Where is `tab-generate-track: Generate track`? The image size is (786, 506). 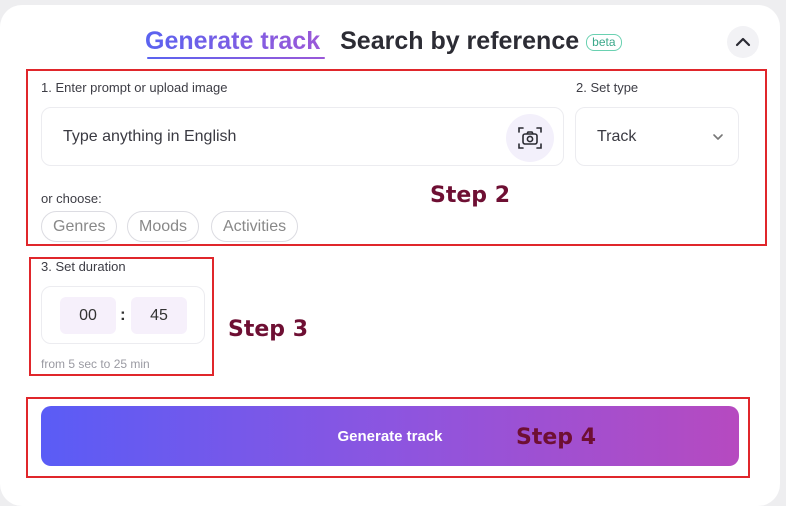
tab-generate-track: Generate track is located at coordinates (232, 41).